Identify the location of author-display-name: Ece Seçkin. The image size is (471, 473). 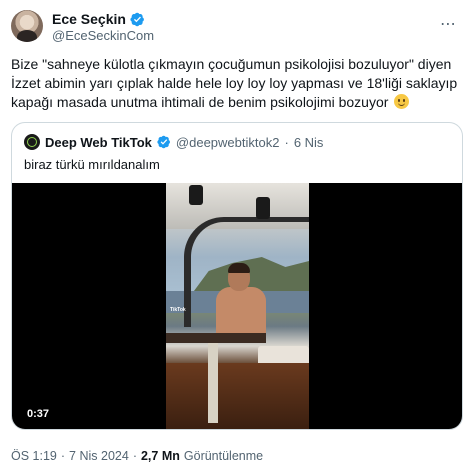
(89, 19).